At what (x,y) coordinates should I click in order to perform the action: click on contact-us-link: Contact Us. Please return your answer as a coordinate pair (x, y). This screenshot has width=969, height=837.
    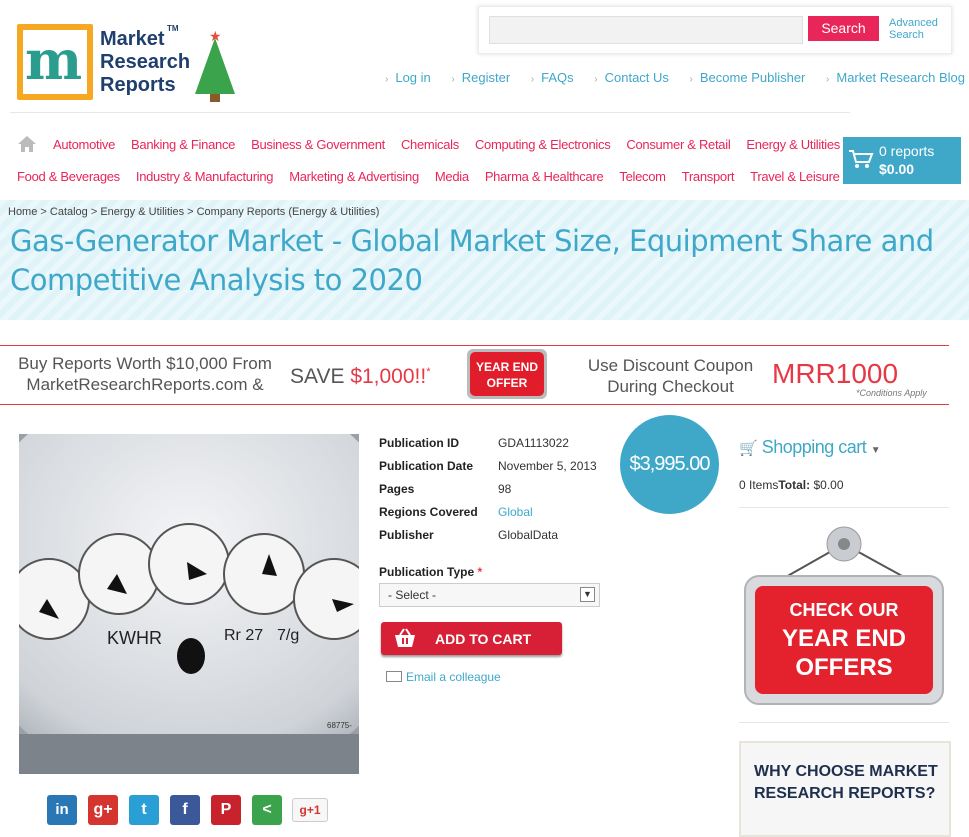
    Looking at the image, I should click on (637, 77).